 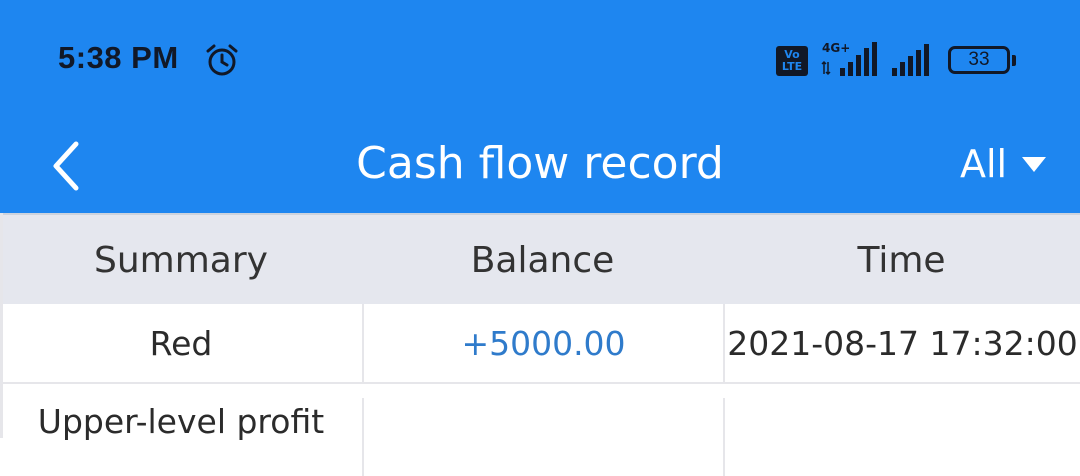 I want to click on cell-balance: +5000.00, so click(x=542, y=343).